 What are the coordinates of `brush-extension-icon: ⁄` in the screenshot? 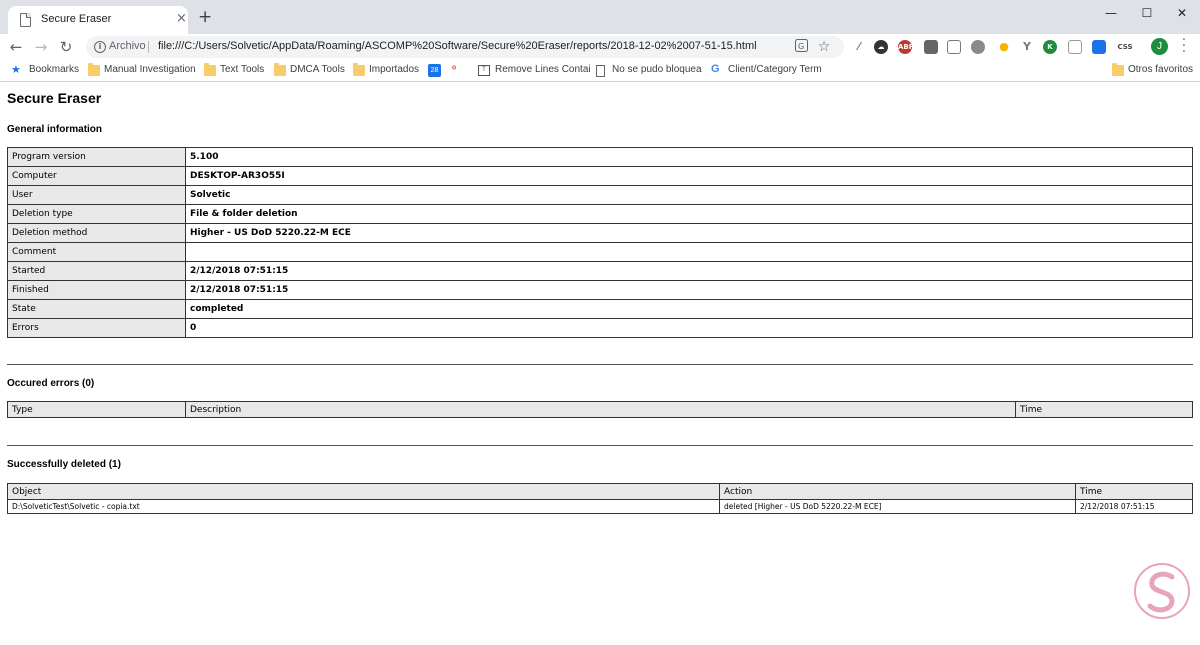 It's located at (859, 47).